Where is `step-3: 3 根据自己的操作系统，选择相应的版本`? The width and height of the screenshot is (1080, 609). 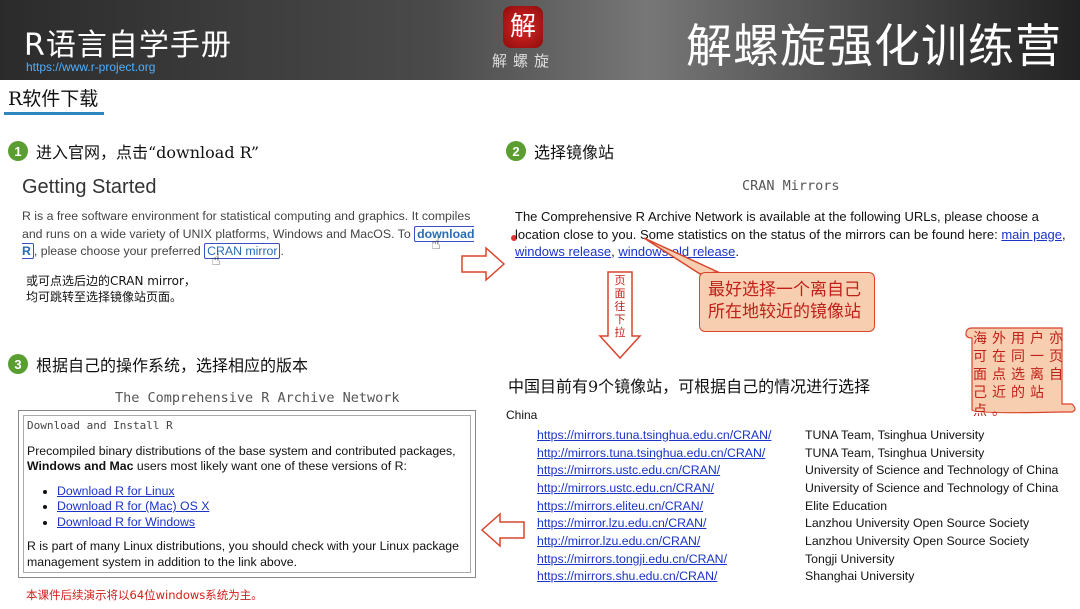 step-3: 3 根据自己的操作系统，选择相应的版本 is located at coordinates (158, 364).